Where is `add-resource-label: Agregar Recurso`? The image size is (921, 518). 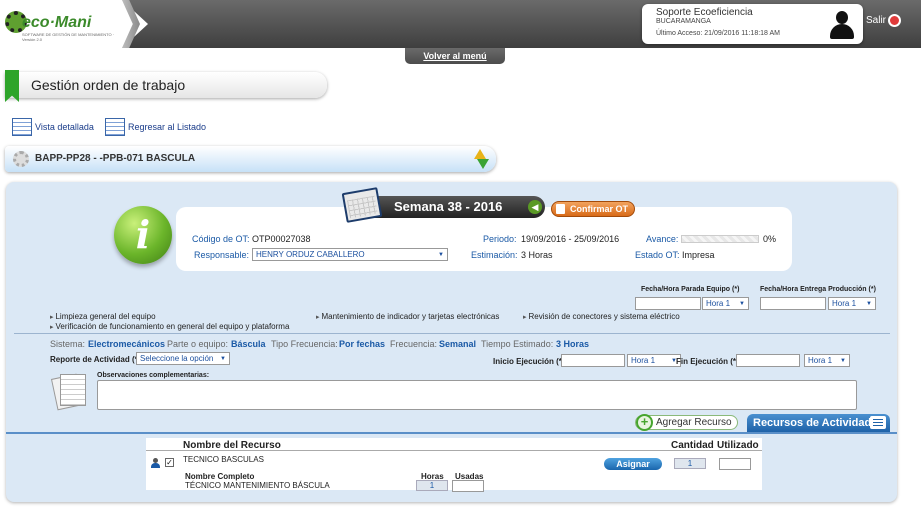 add-resource-label: Agregar Recurso is located at coordinates (694, 422).